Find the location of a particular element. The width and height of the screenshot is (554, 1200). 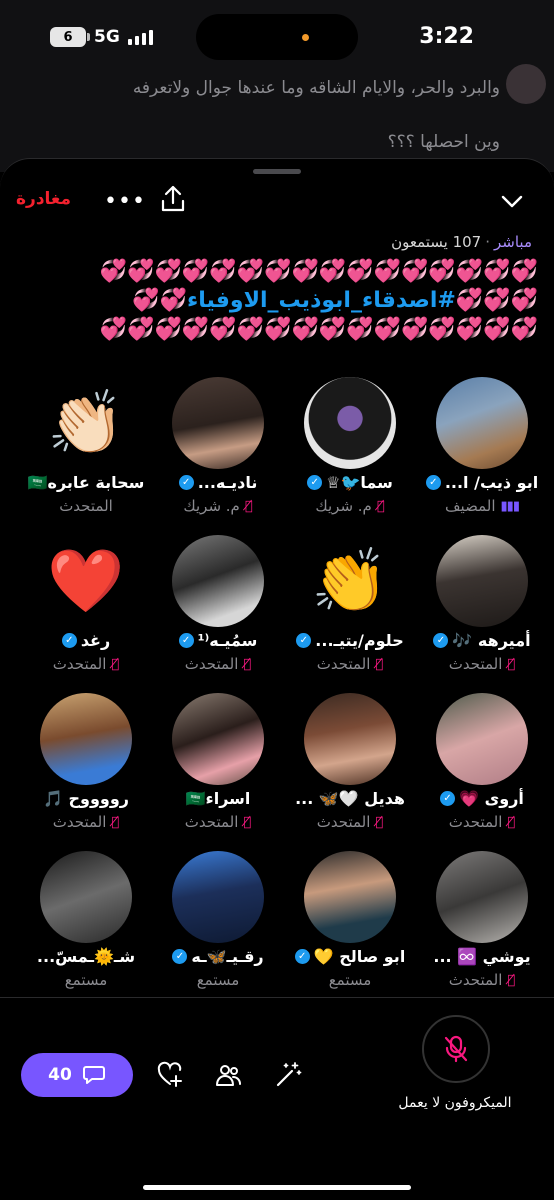

comments-button: 40 is located at coordinates (77, 1075).